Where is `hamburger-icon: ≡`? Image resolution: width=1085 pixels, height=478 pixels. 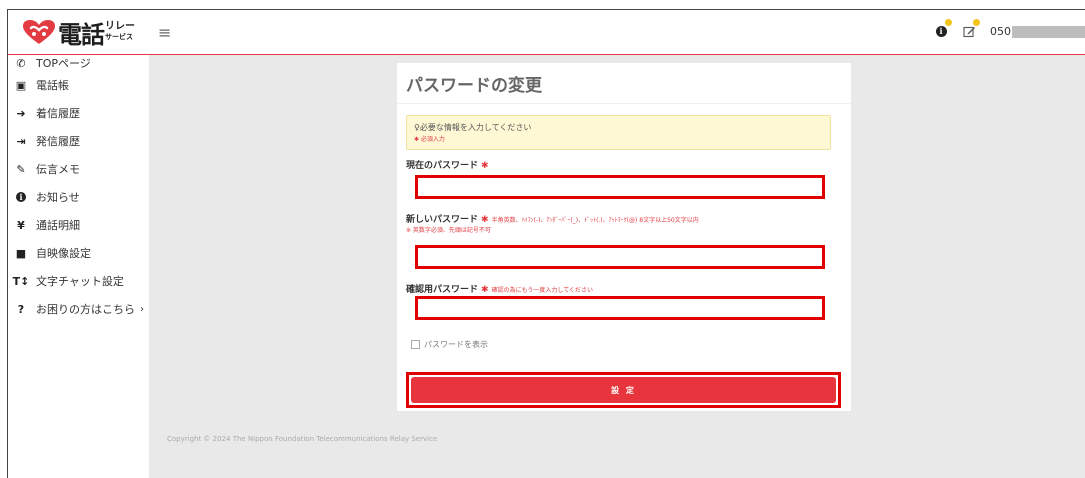
hamburger-icon: ≡ is located at coordinates (164, 32).